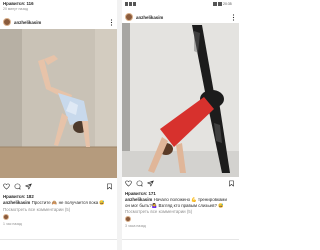  What do you see at coordinates (180, 4) in the screenshot?
I see `status-bar: 20:35` at bounding box center [180, 4].